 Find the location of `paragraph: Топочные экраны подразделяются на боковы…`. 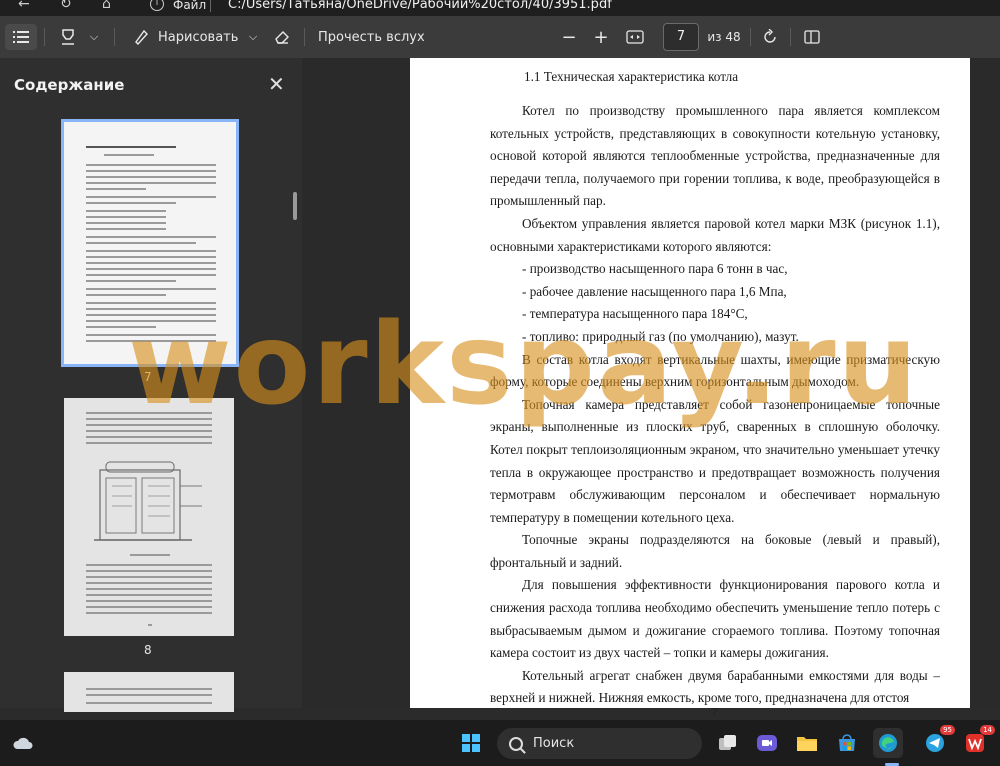

paragraph: Топочные экраны подразделяются на боковы… is located at coordinates (715, 551).